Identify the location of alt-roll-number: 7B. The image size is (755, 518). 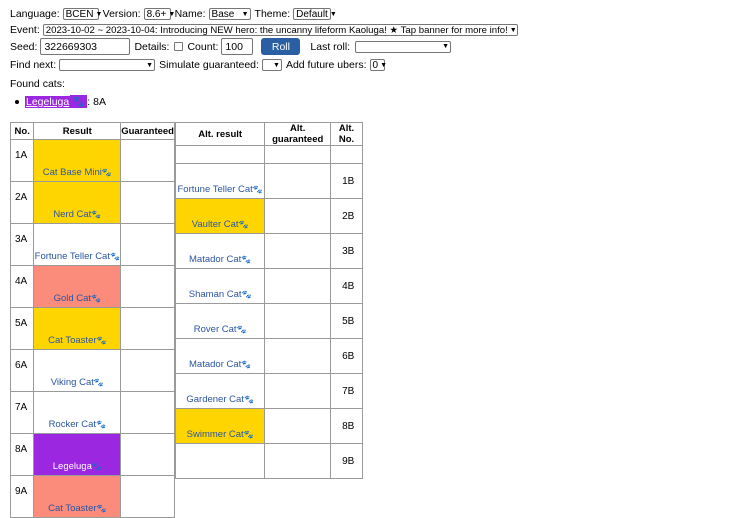
(346, 391).